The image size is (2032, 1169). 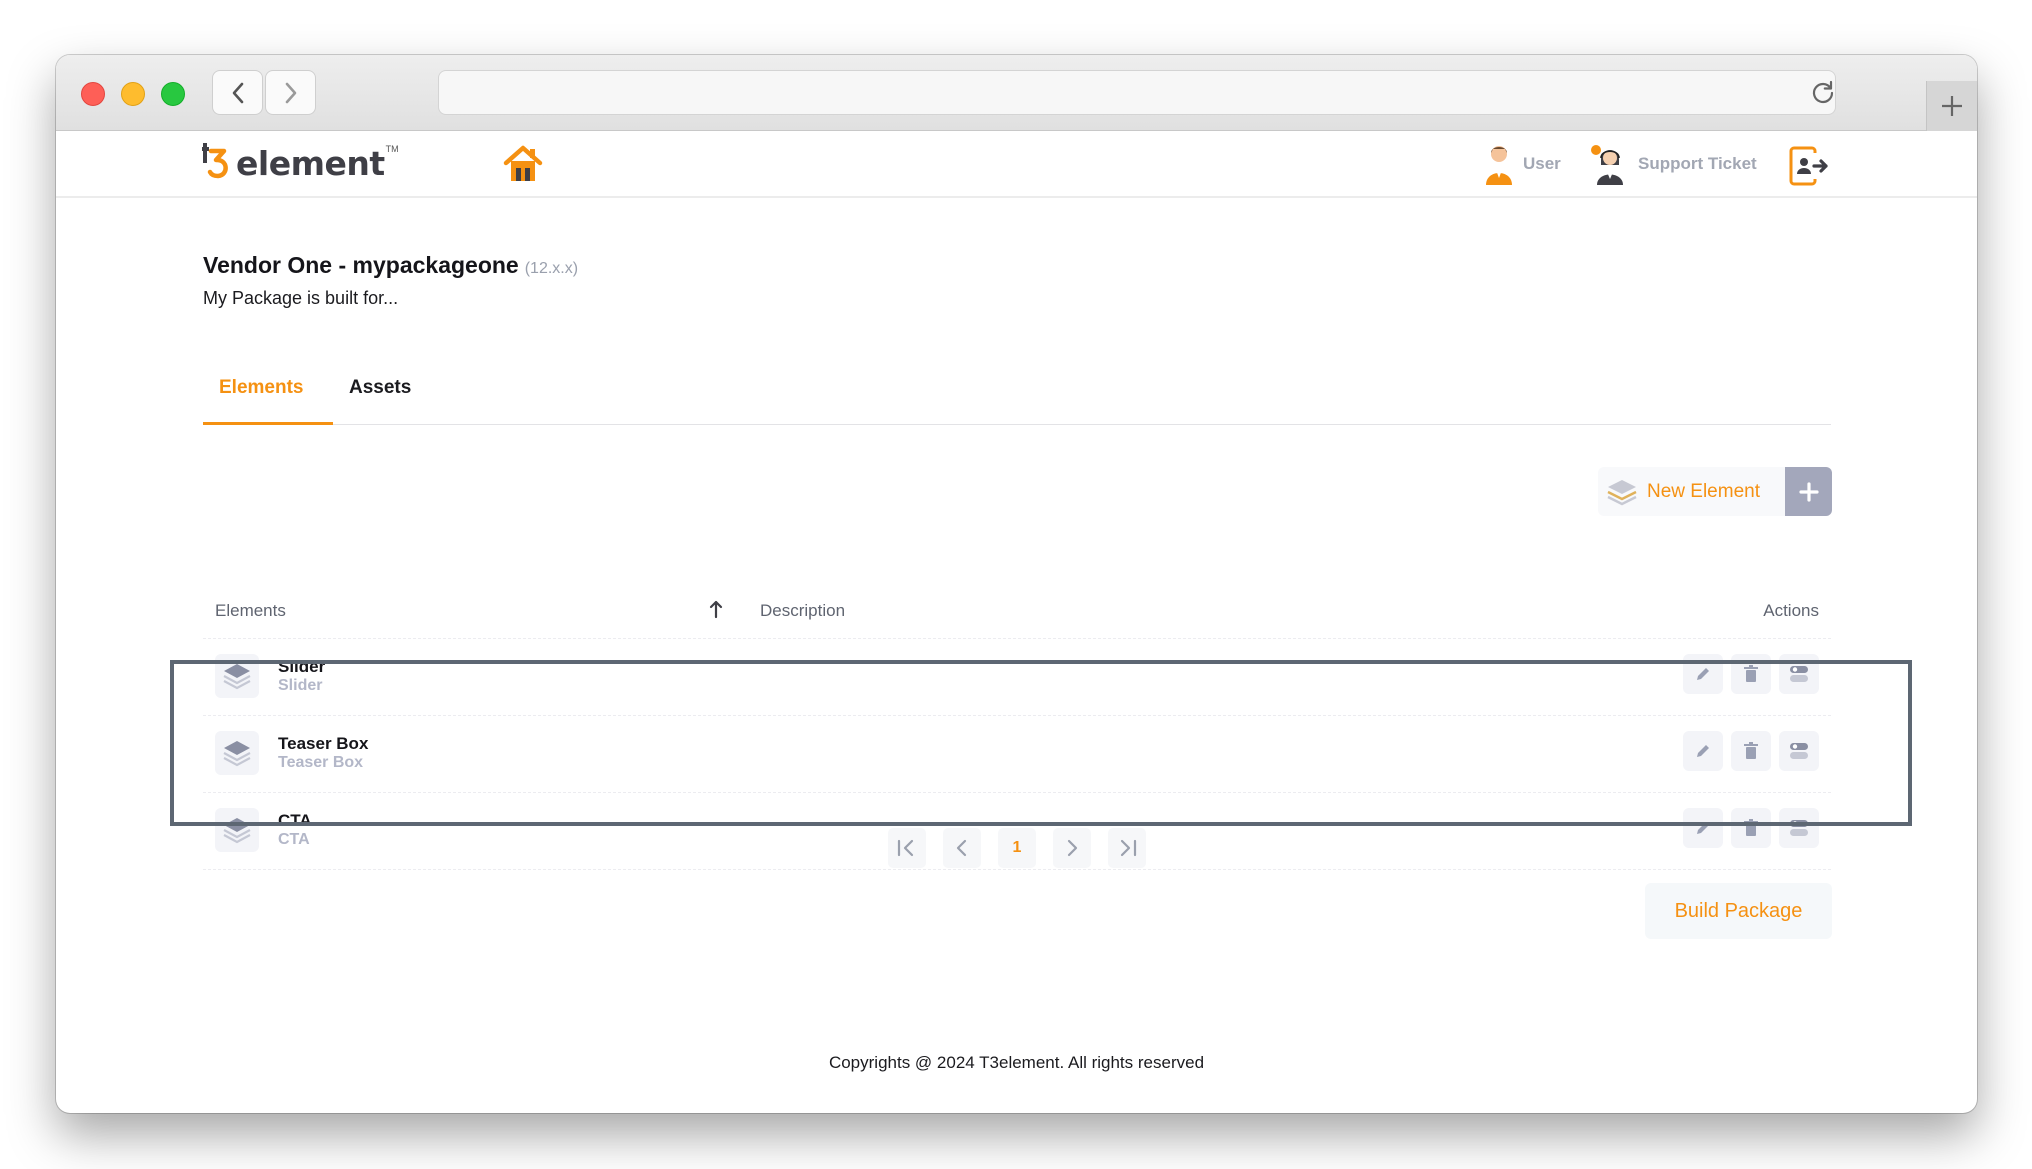 I want to click on logo-text: element, so click(x=310, y=163).